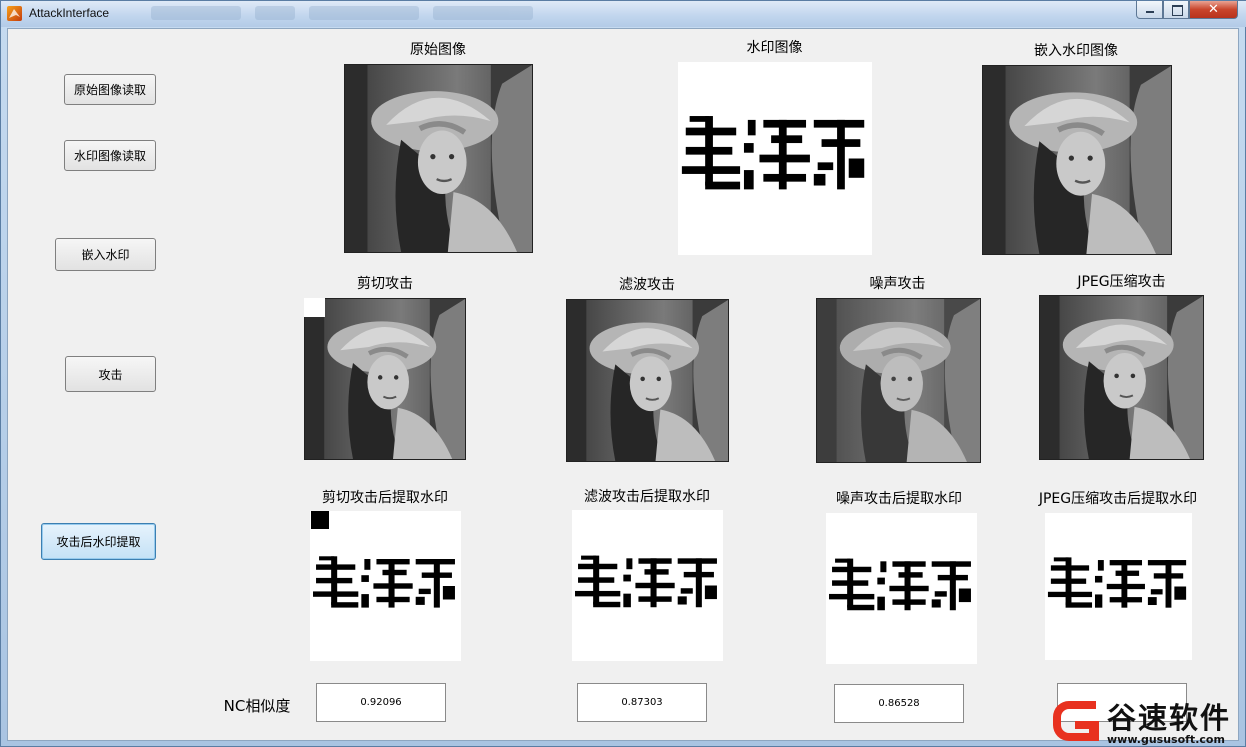 The width and height of the screenshot is (1246, 747). I want to click on nc-filter-field: 0.87303, so click(642, 702).